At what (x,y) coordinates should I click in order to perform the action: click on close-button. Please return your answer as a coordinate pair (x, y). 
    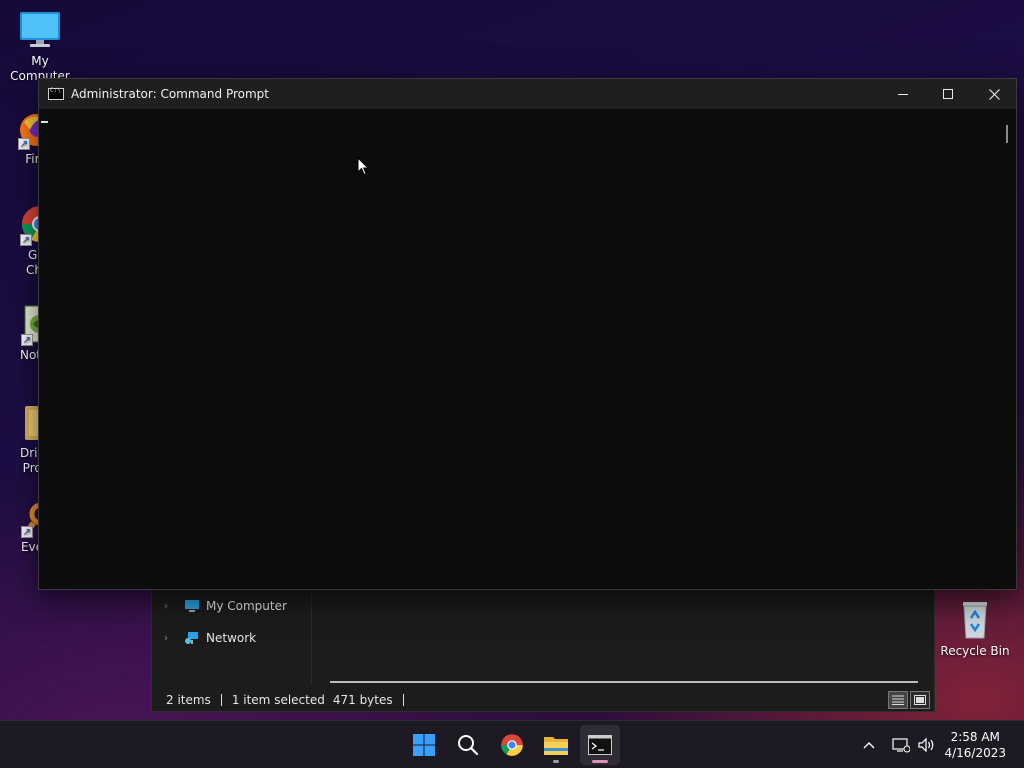
    Looking at the image, I should click on (994, 94).